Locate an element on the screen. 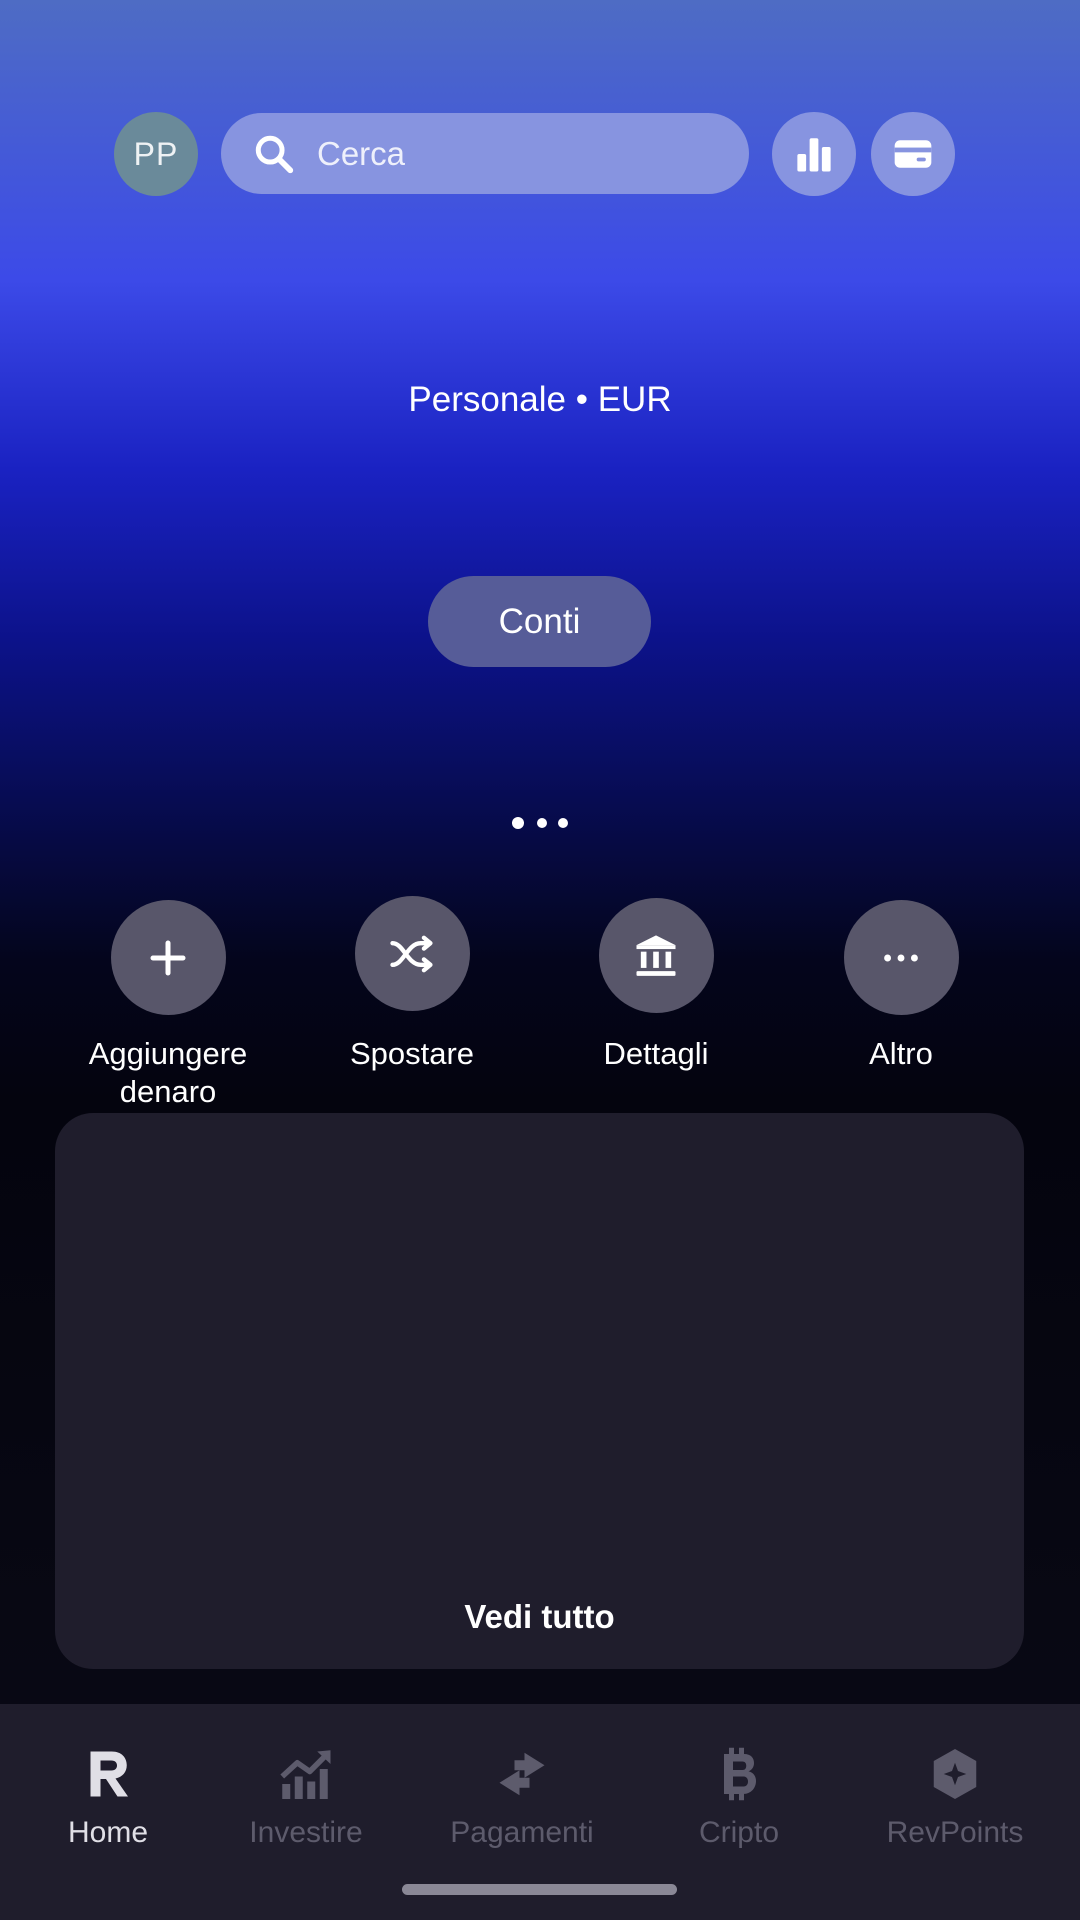 This screenshot has height=1920, width=1080. page-indicator is located at coordinates (540, 823).